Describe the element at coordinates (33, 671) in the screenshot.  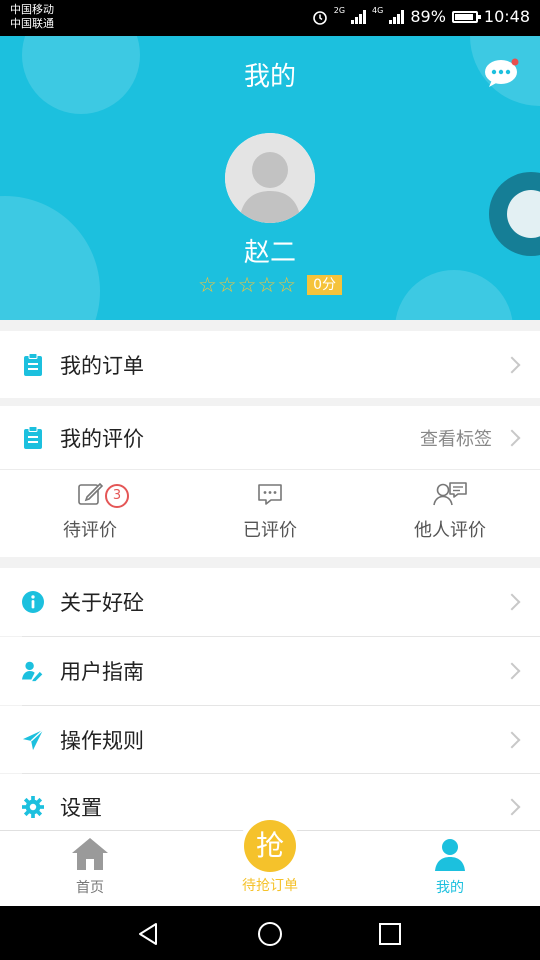
I see `user-edit-icon` at that location.